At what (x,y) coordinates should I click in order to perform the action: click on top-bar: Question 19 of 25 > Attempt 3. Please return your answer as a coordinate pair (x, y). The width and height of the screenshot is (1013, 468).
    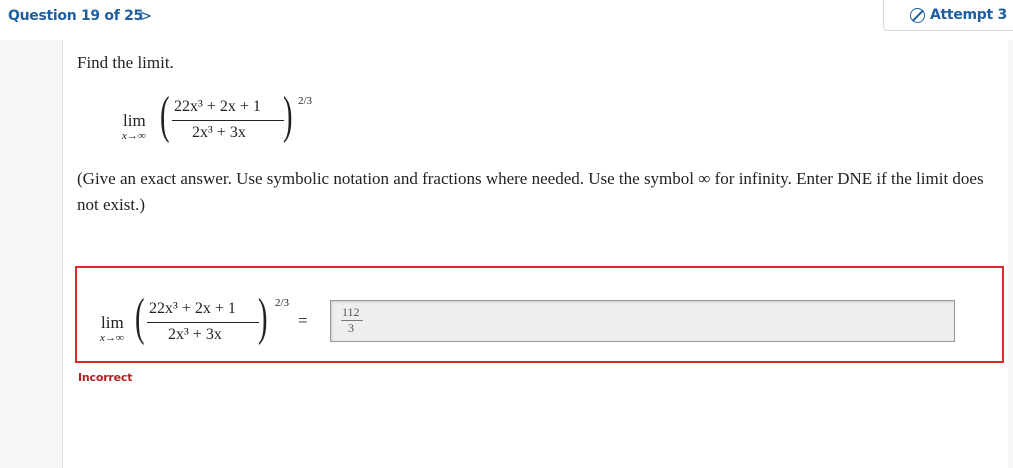
    Looking at the image, I should click on (506, 20).